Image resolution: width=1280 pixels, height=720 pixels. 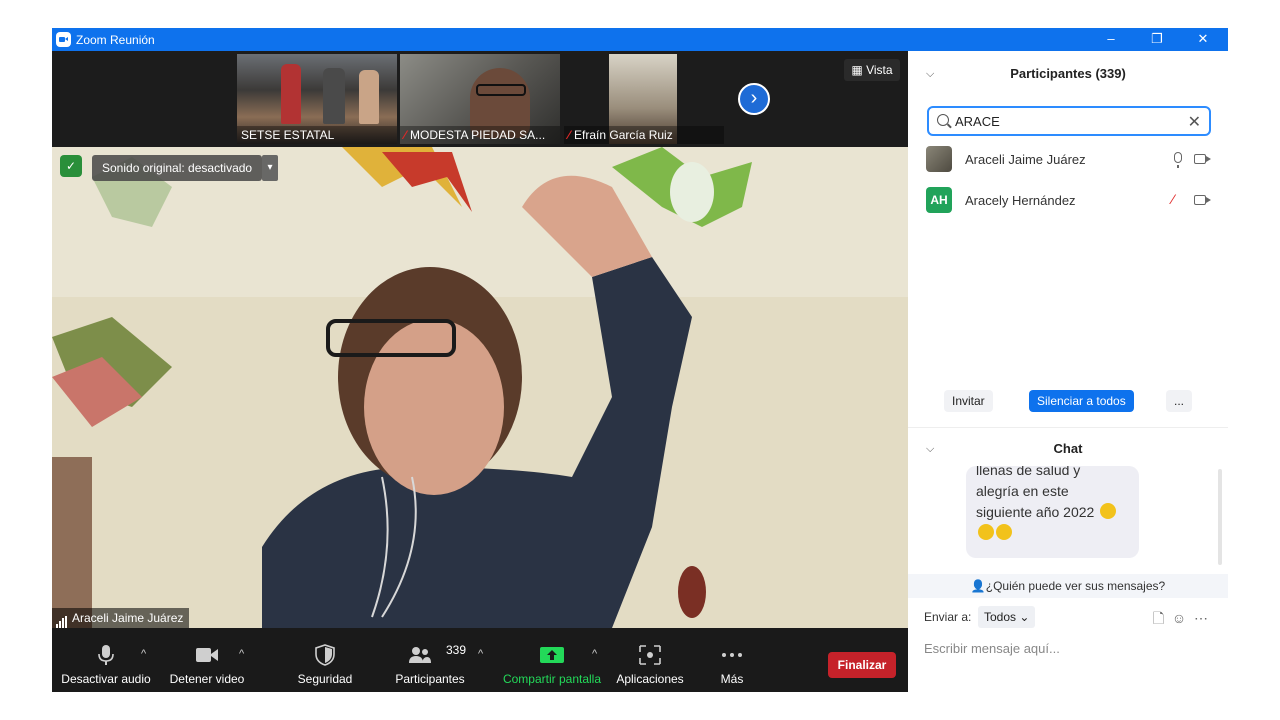 What do you see at coordinates (1000, 617) in the screenshot?
I see `send-to-value: Todos` at bounding box center [1000, 617].